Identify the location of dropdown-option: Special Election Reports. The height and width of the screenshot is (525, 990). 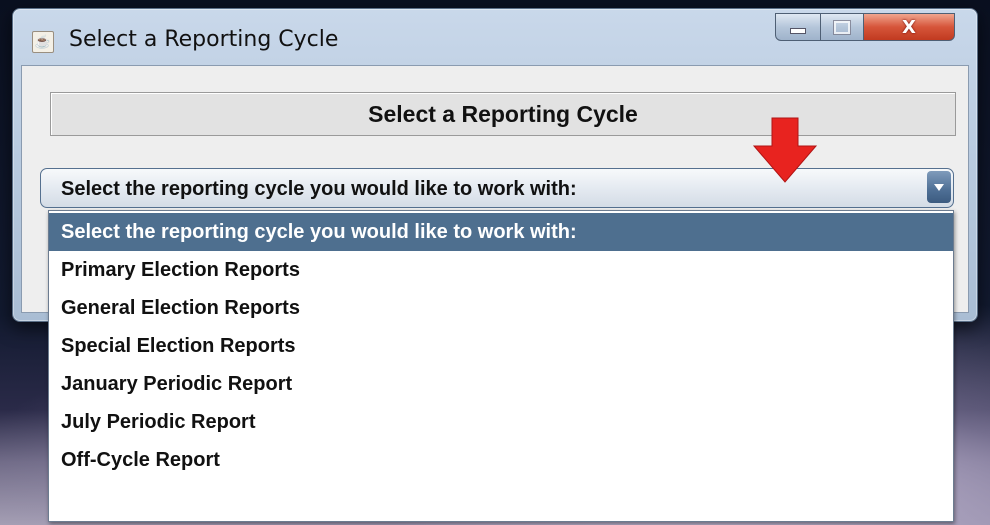
(501, 346).